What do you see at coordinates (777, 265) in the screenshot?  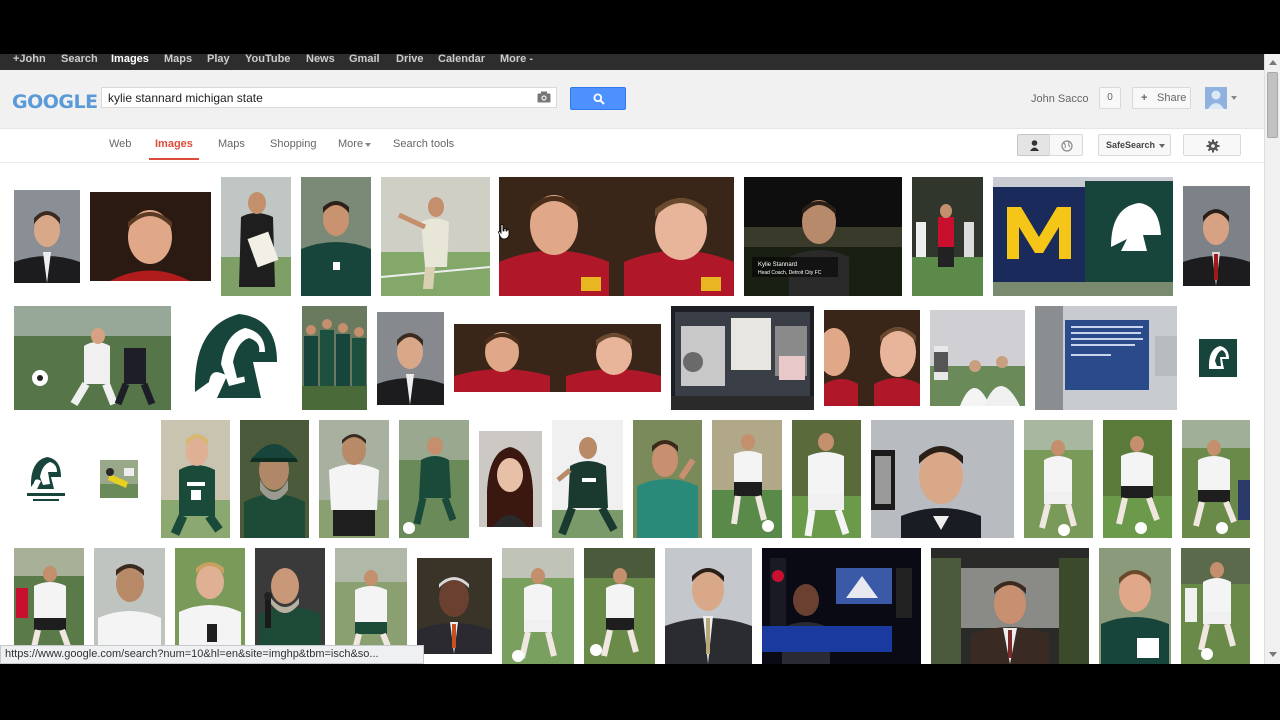 I see `video-caption-name: Kylie Stannard` at bounding box center [777, 265].